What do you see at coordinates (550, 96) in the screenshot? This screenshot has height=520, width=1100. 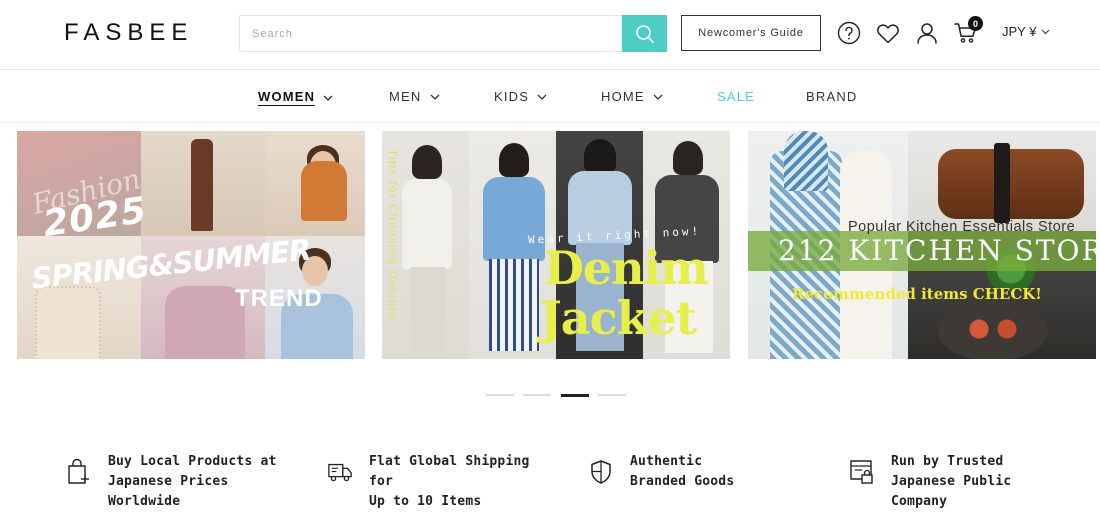 I see `main-nav: WOMEN MEN KIDS HOME SALE BRAND` at bounding box center [550, 96].